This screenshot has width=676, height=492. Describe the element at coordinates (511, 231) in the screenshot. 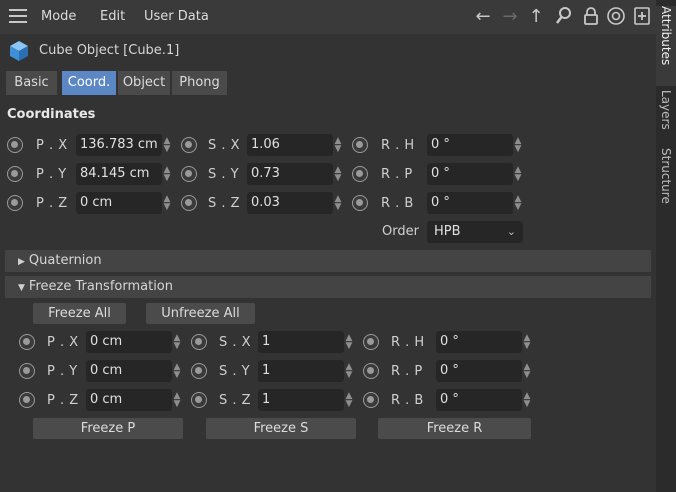

I see `chevron-down-icon: ⌄` at that location.